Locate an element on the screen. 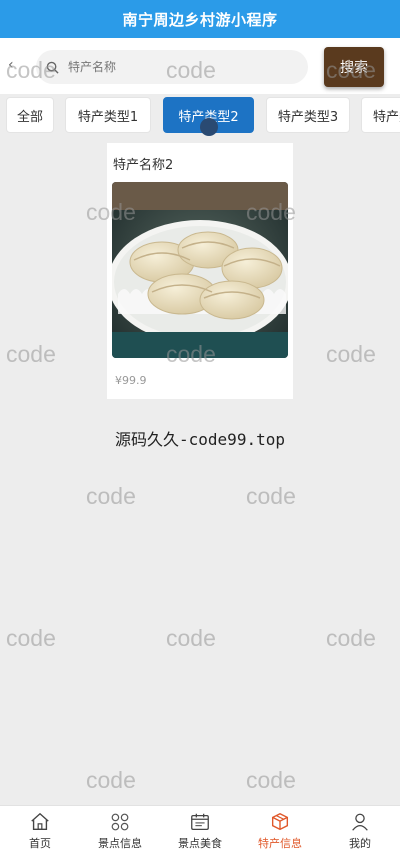  search-bar: ‹ 搜索 is located at coordinates (200, 66).